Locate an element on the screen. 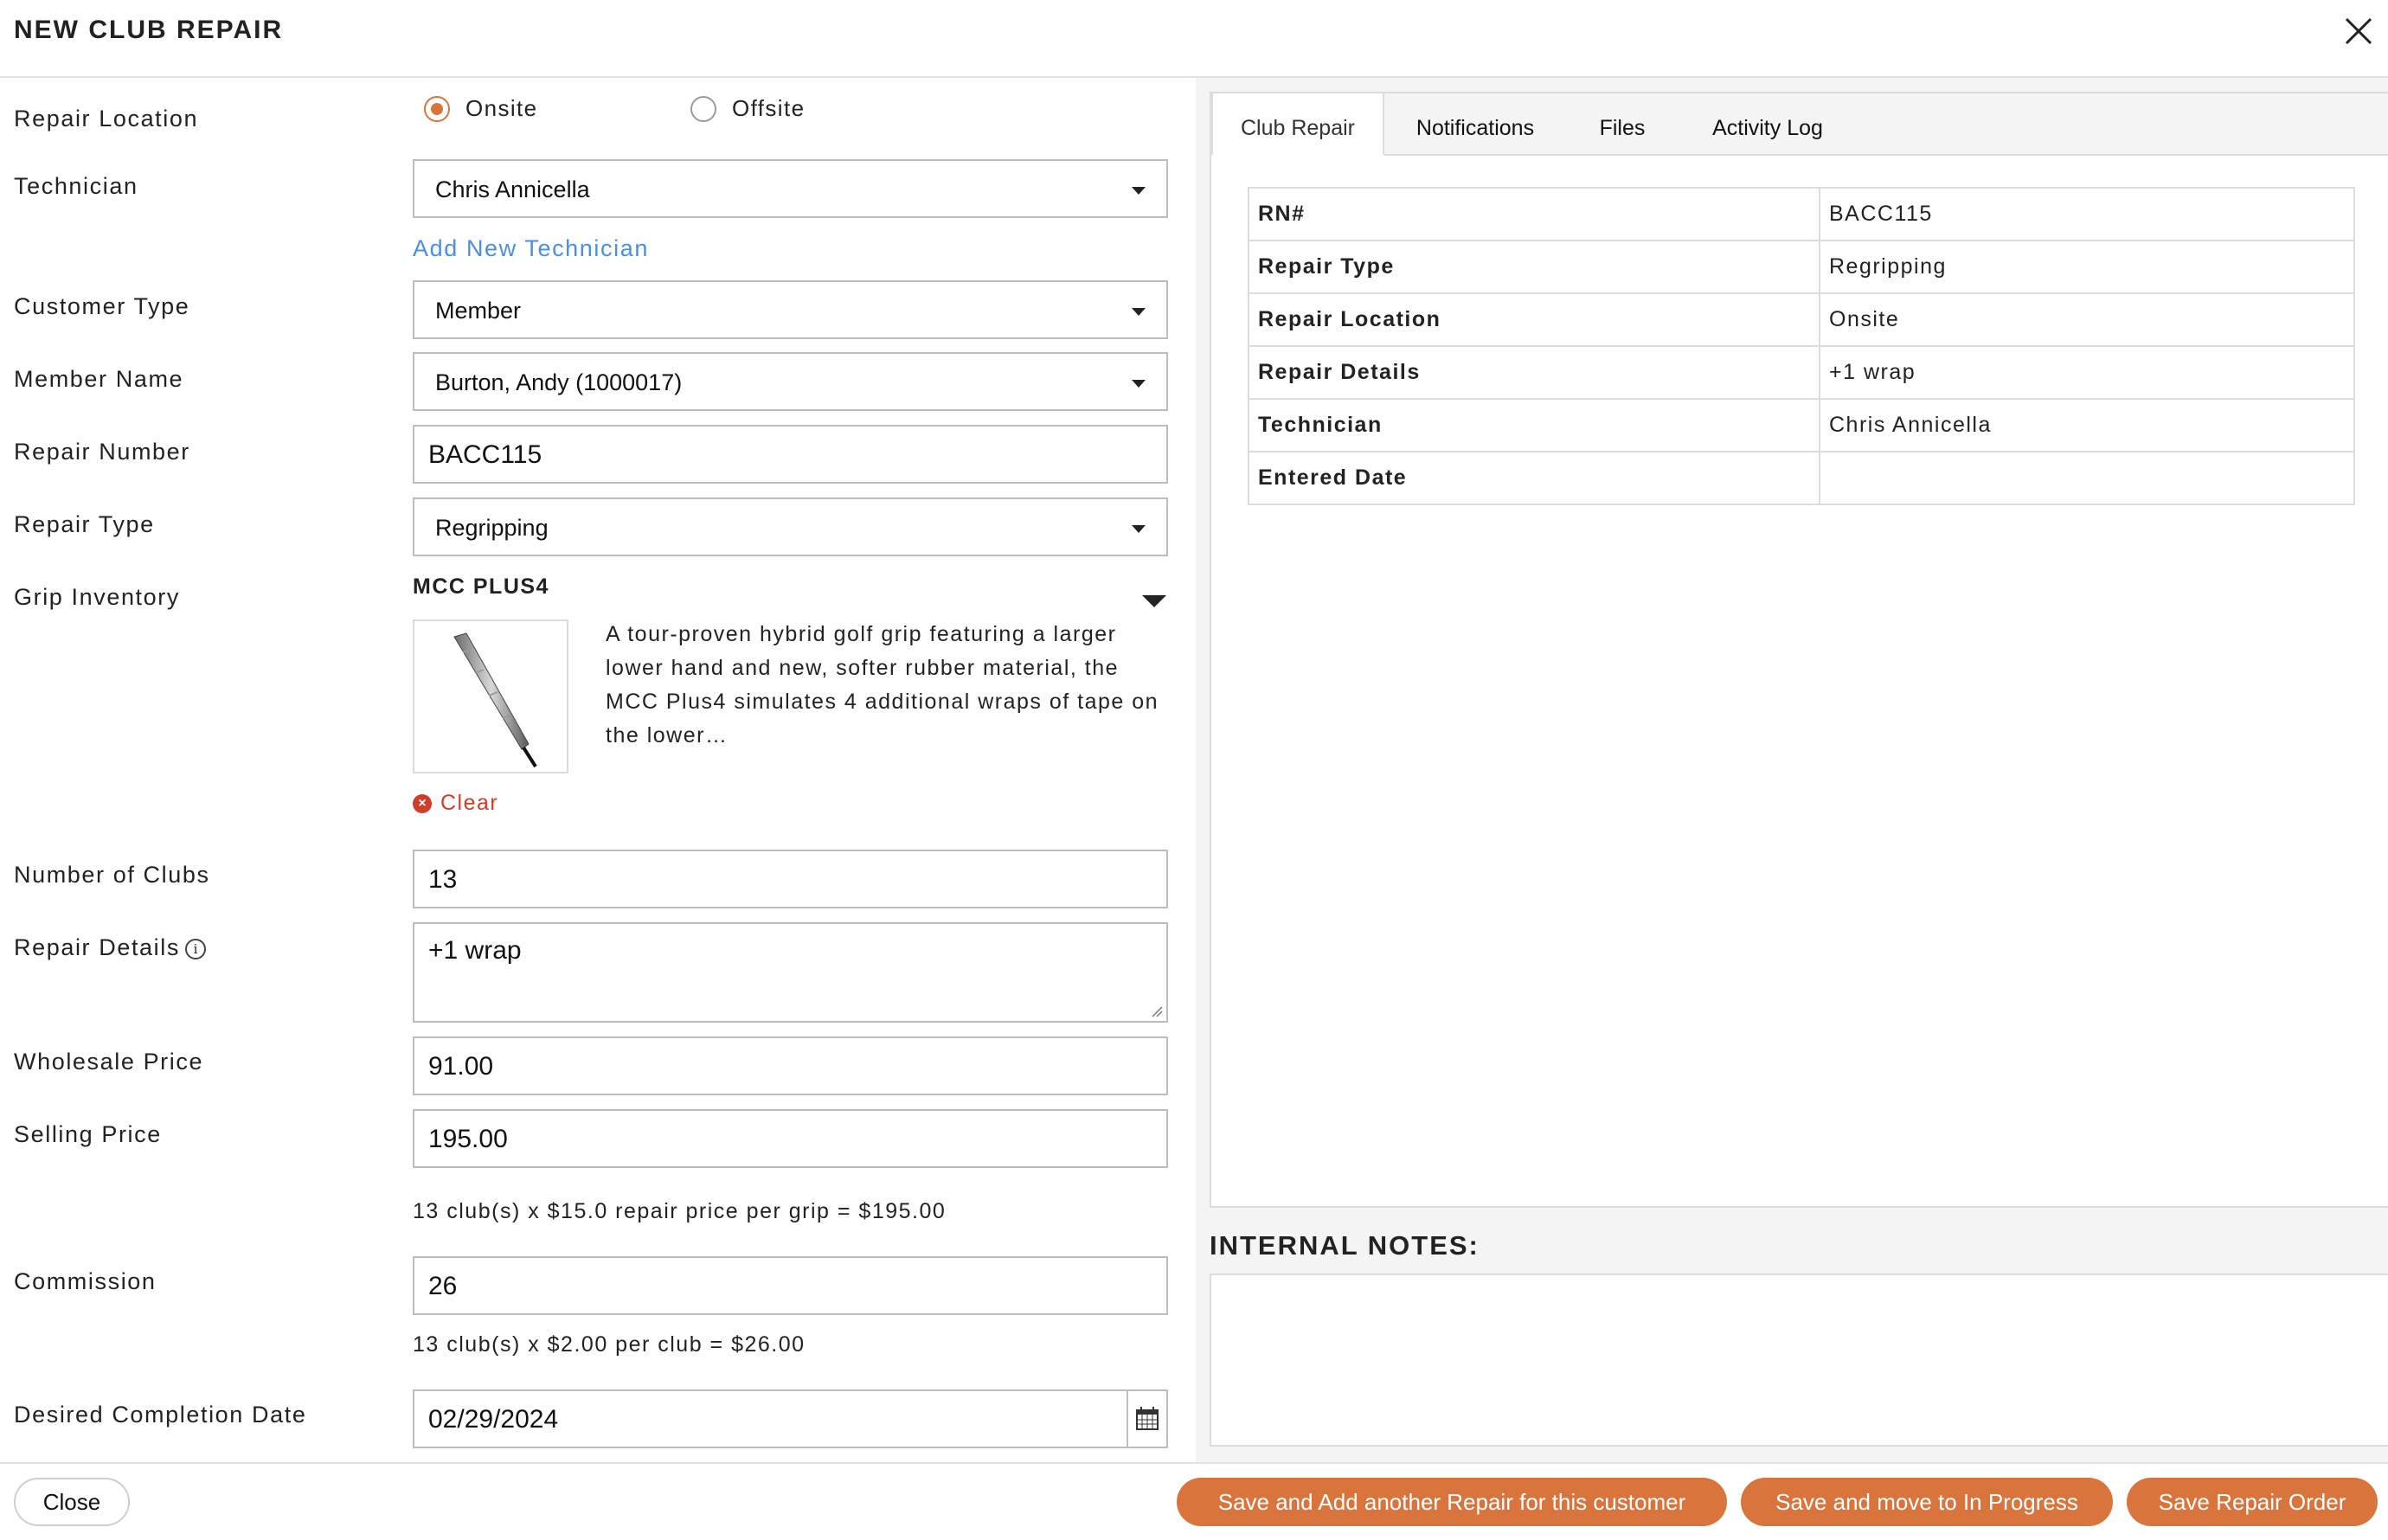 This screenshot has width=2388, height=1540. repair-details-label: Repair Details i is located at coordinates (110, 947).